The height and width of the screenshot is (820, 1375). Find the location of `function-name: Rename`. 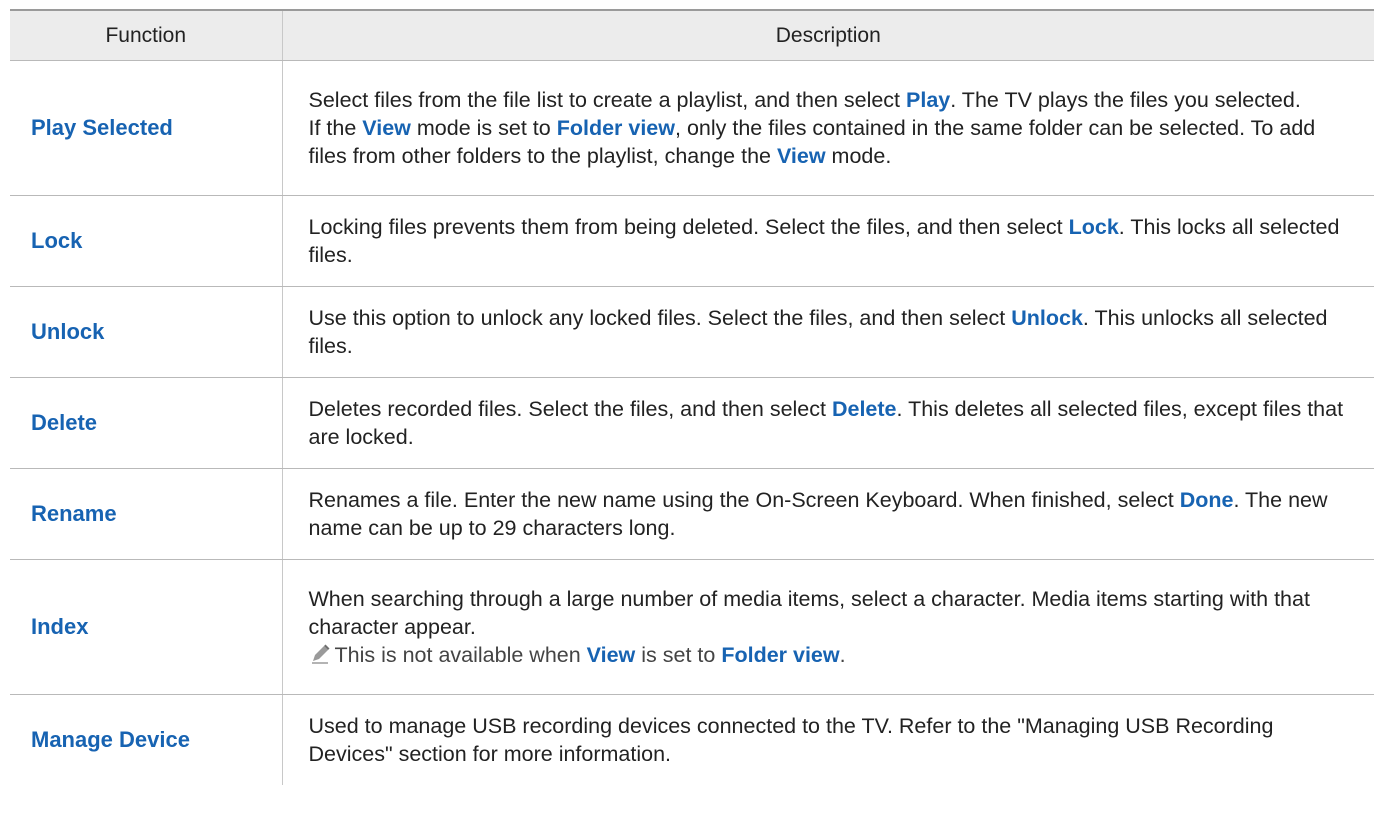

function-name: Rename is located at coordinates (146, 514).